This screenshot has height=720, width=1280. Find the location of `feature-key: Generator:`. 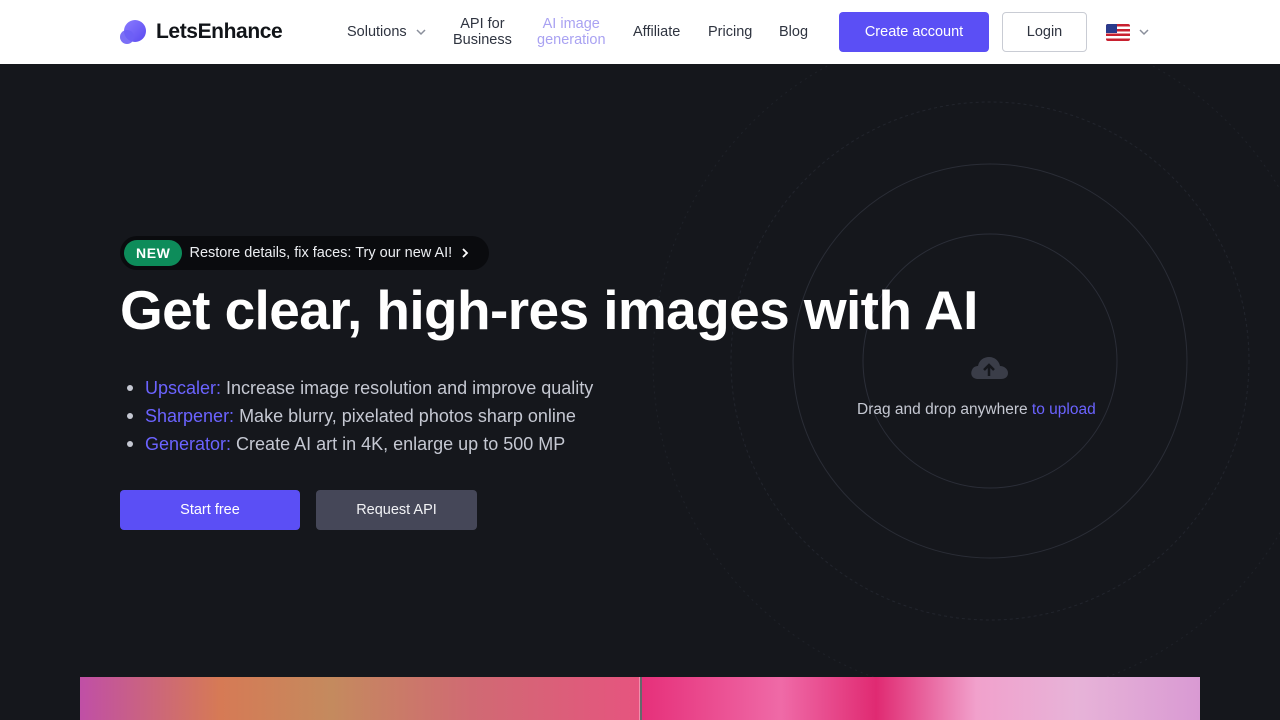

feature-key: Generator: is located at coordinates (188, 444).